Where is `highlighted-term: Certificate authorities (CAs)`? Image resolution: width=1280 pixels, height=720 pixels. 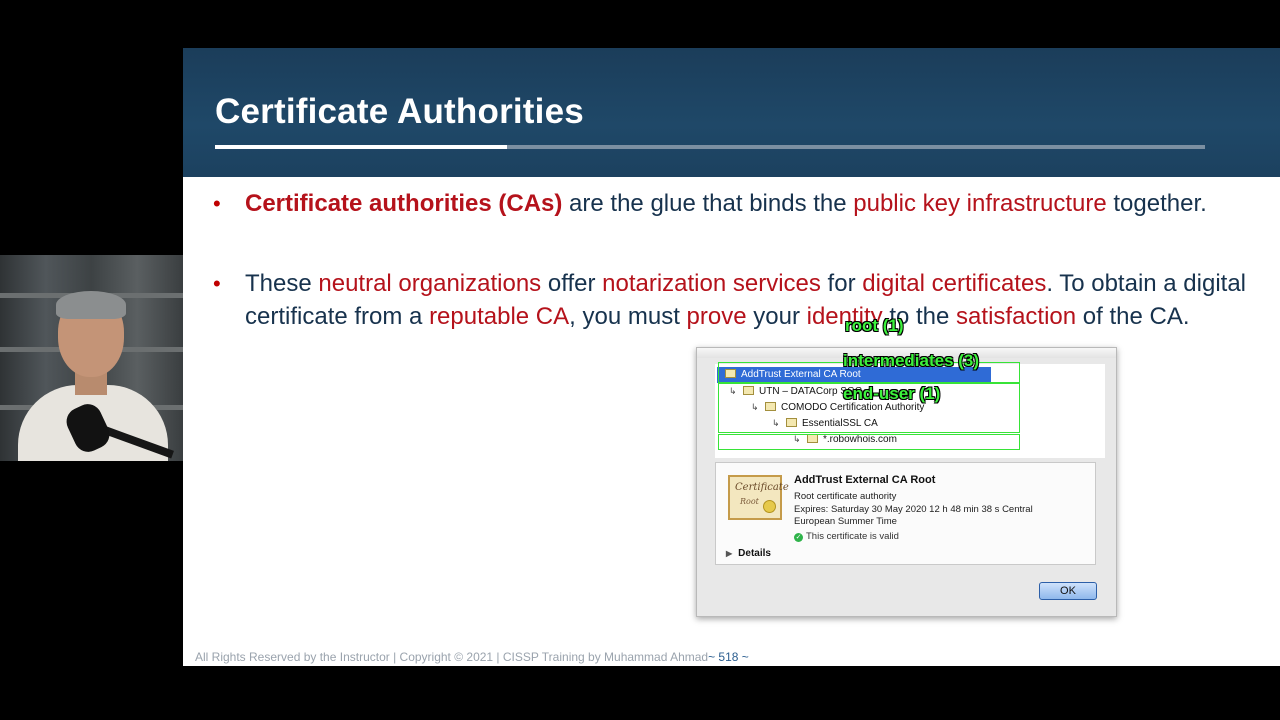
highlighted-term: Certificate authorities (CAs) is located at coordinates (404, 203).